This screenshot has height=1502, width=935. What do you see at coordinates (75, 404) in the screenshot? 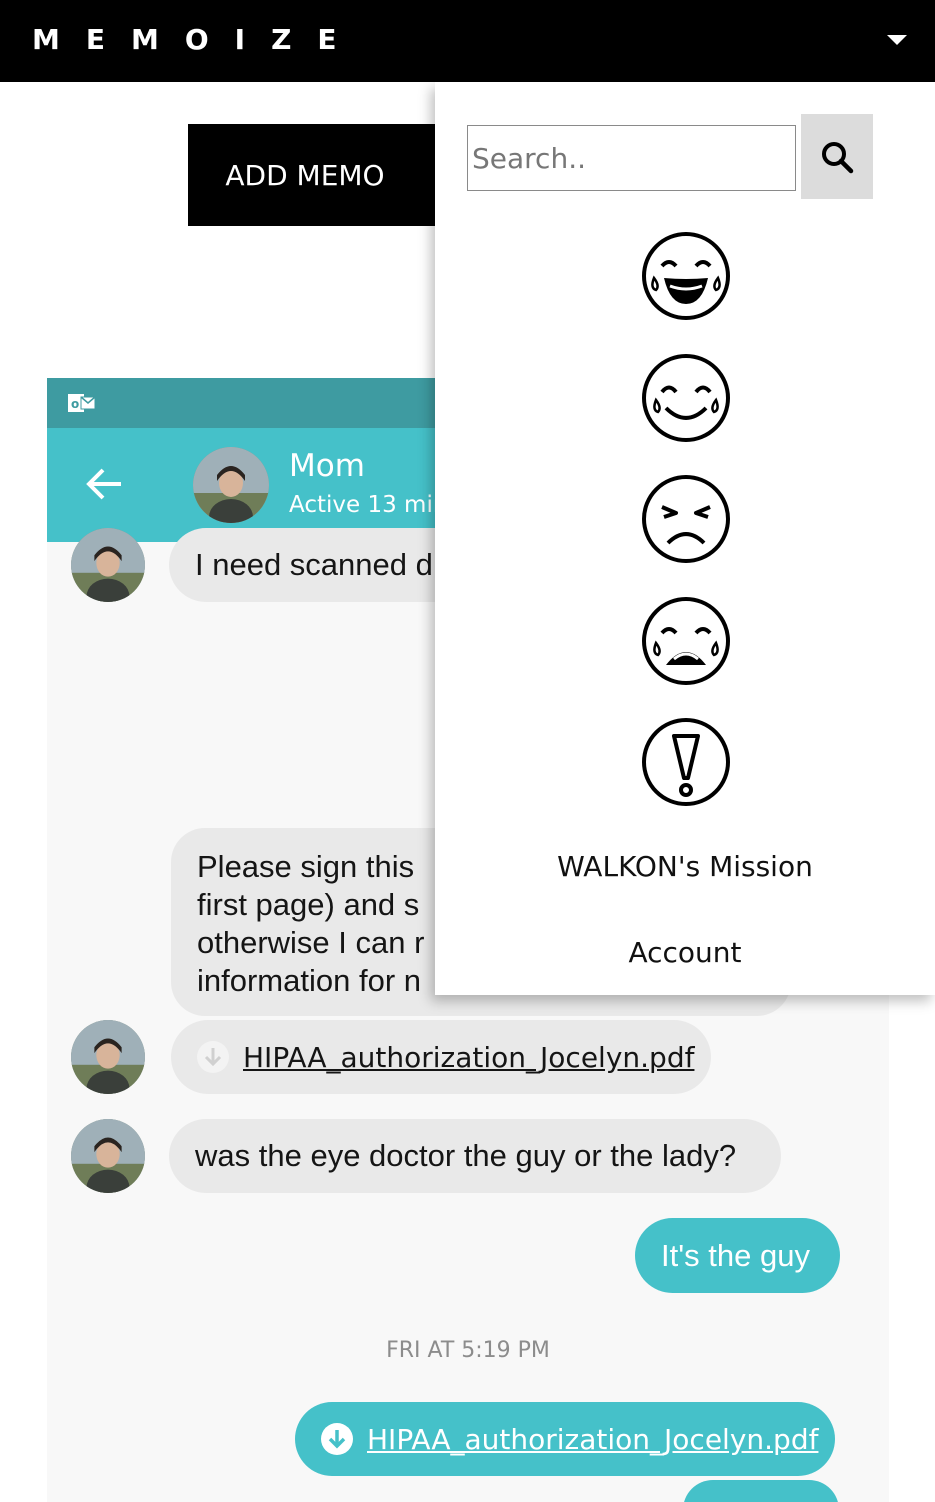
I see `svg-text: o` at bounding box center [75, 404].